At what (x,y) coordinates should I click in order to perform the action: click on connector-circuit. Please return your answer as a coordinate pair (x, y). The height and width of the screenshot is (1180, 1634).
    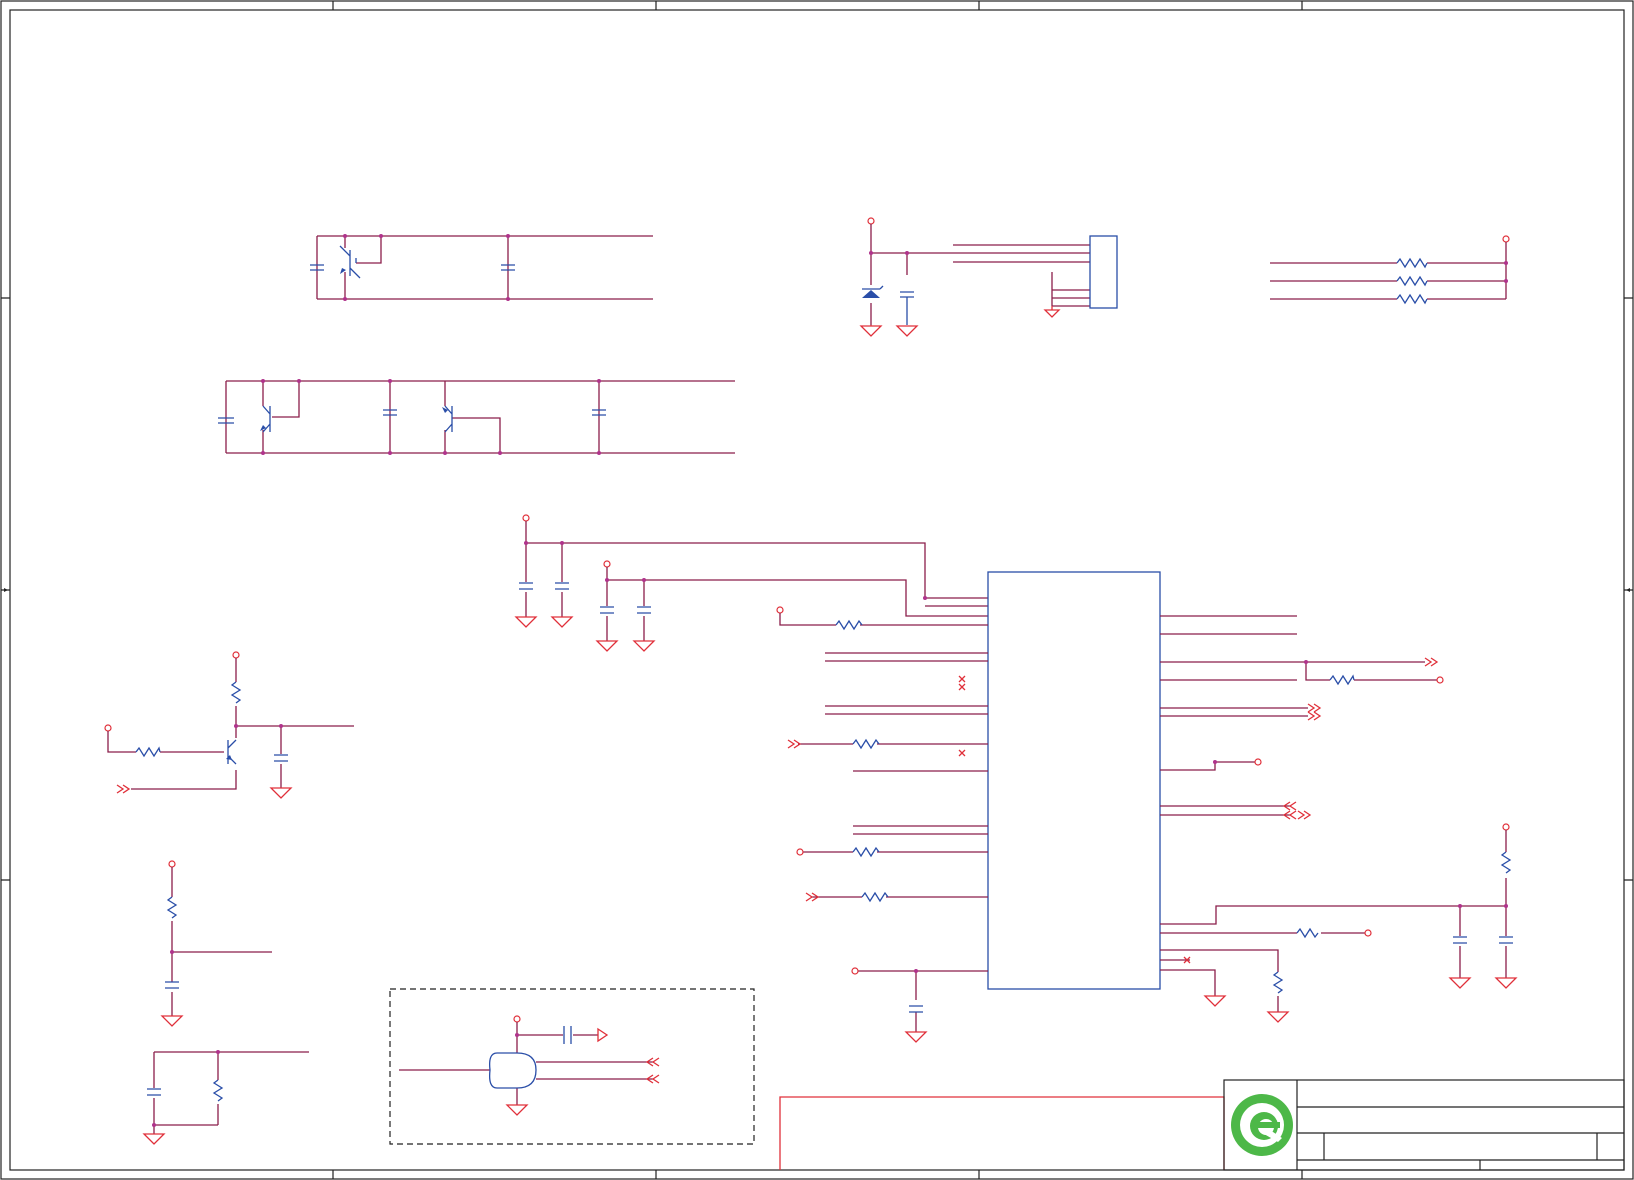
    Looking at the image, I should click on (988, 277).